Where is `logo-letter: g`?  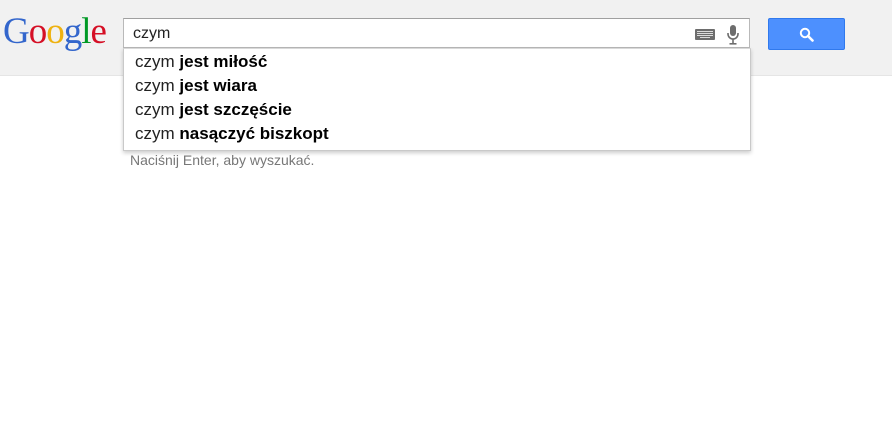 logo-letter: g is located at coordinates (72, 31).